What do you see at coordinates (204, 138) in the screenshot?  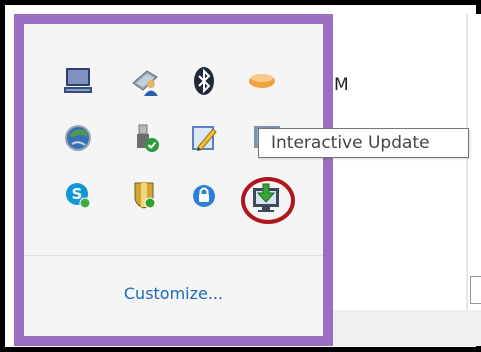 I see `notepad-pencil-icon` at bounding box center [204, 138].